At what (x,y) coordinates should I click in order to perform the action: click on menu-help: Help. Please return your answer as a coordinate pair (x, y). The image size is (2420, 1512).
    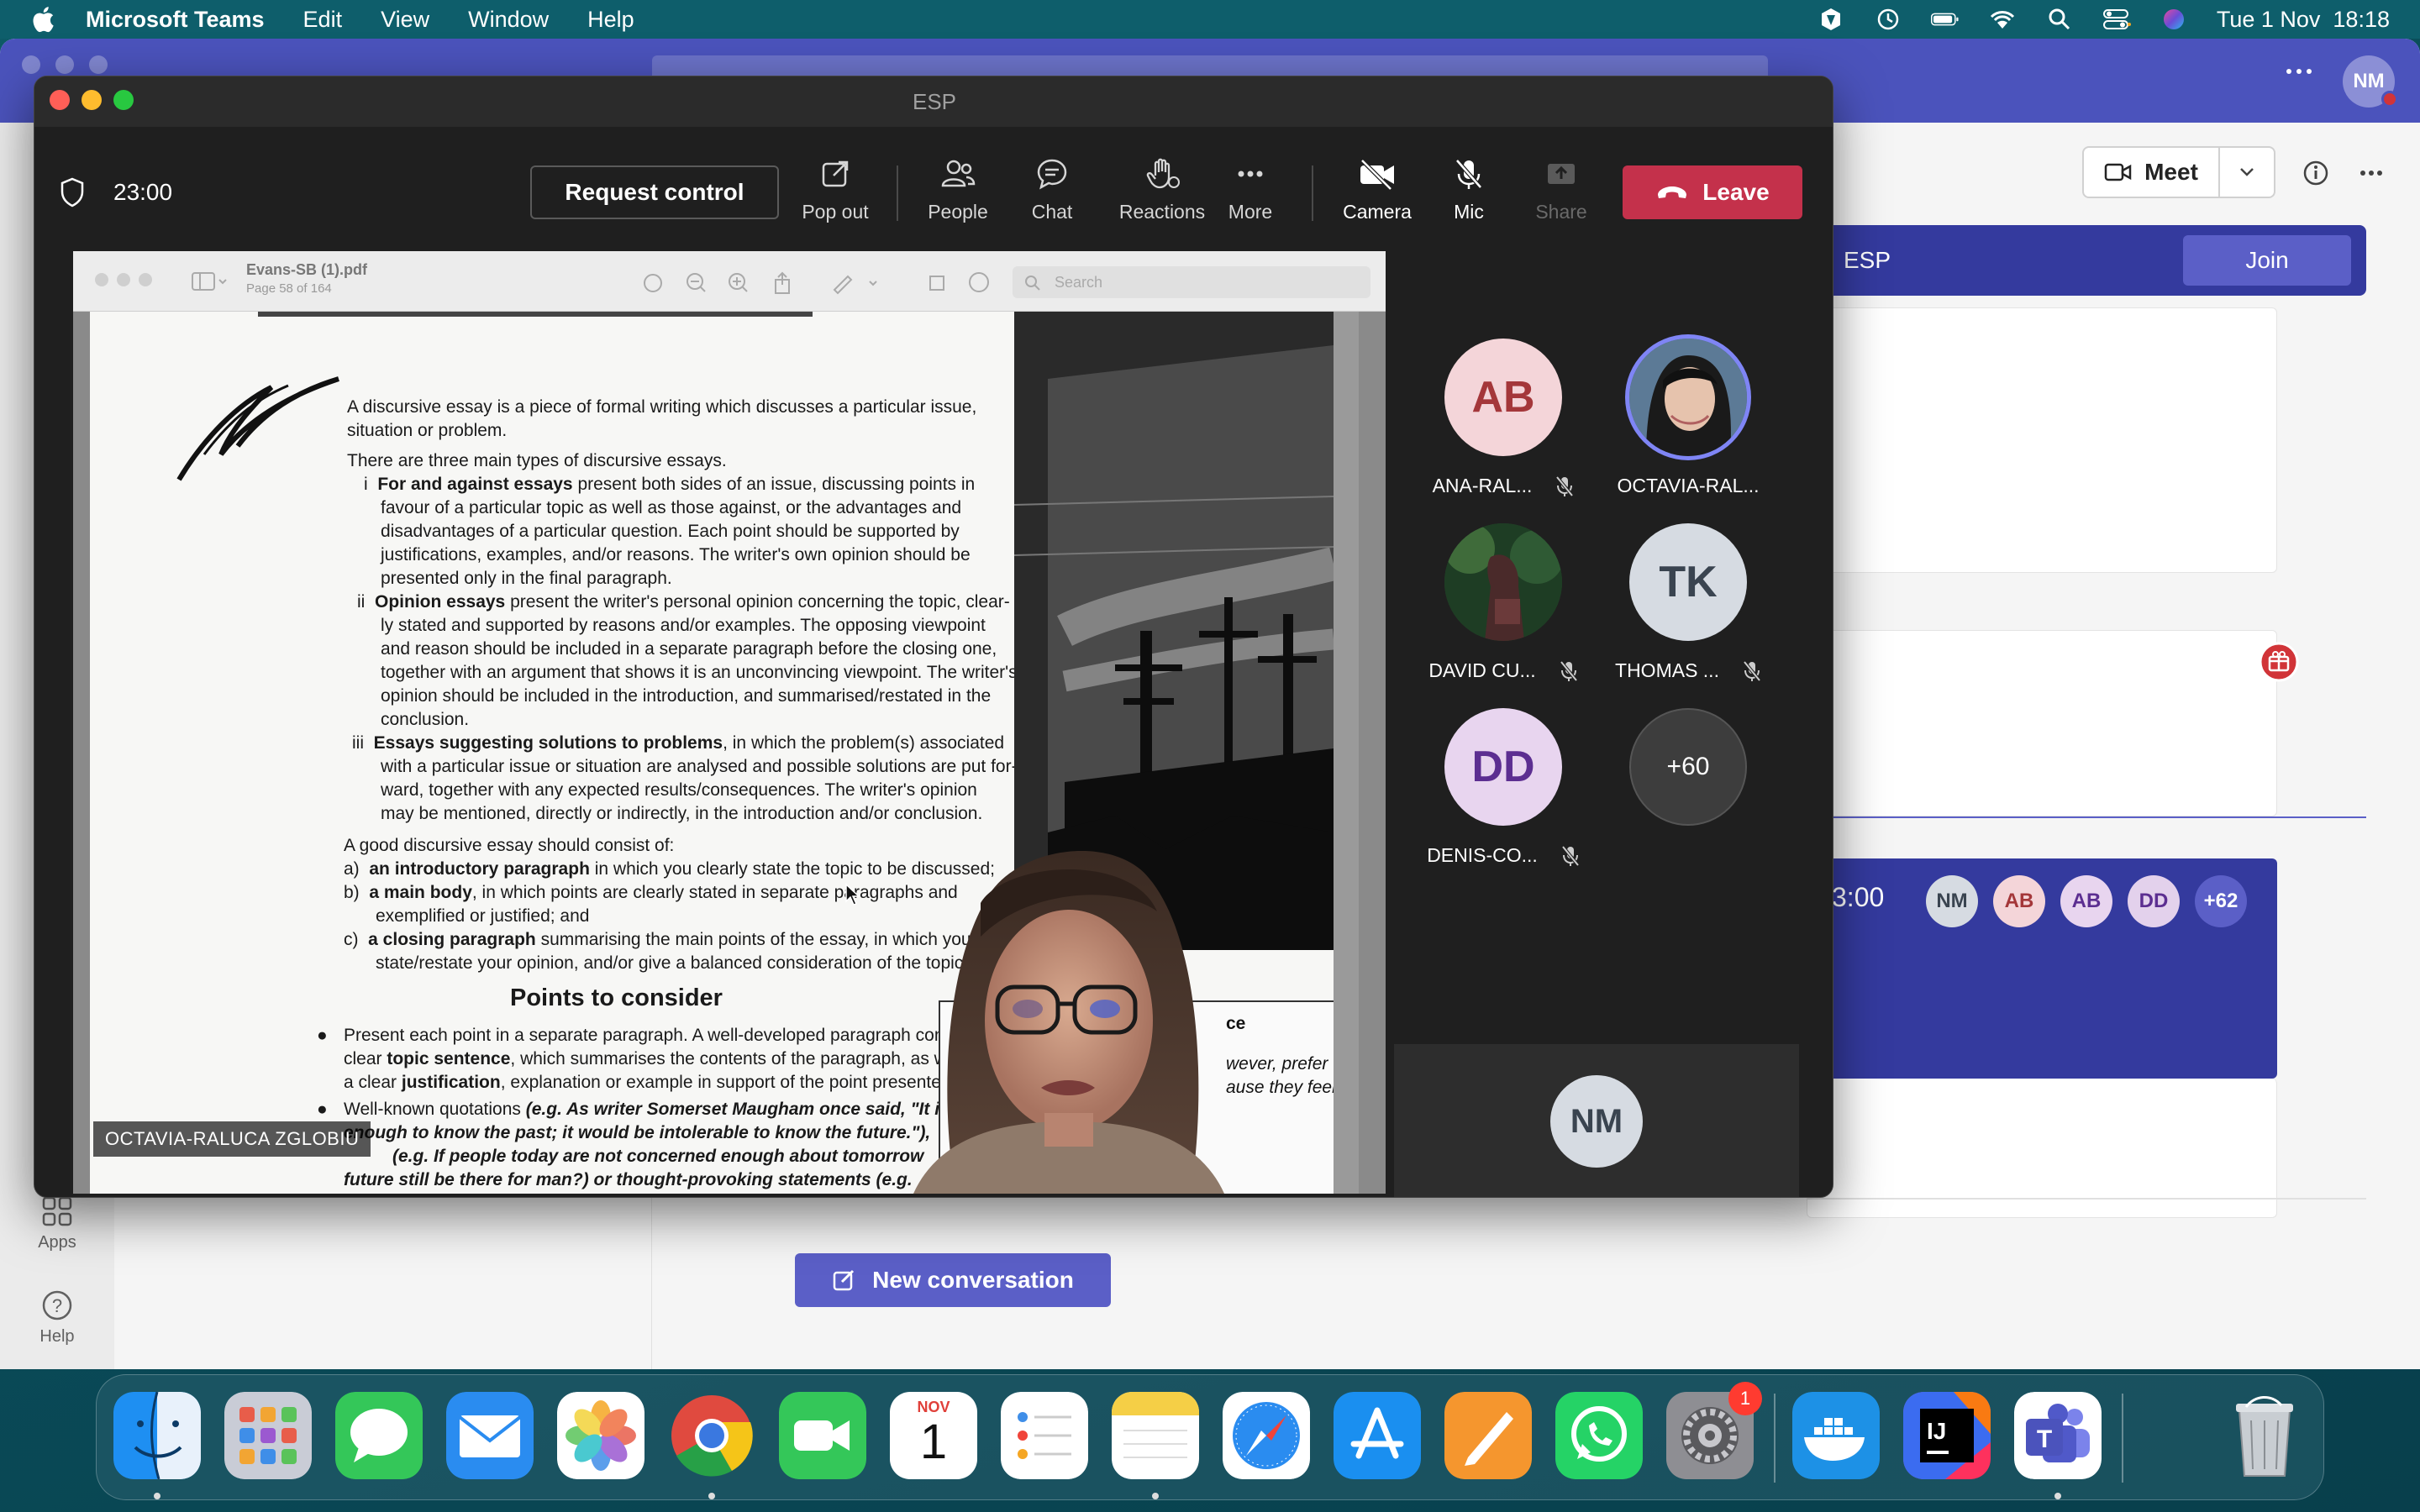
    Looking at the image, I should click on (611, 20).